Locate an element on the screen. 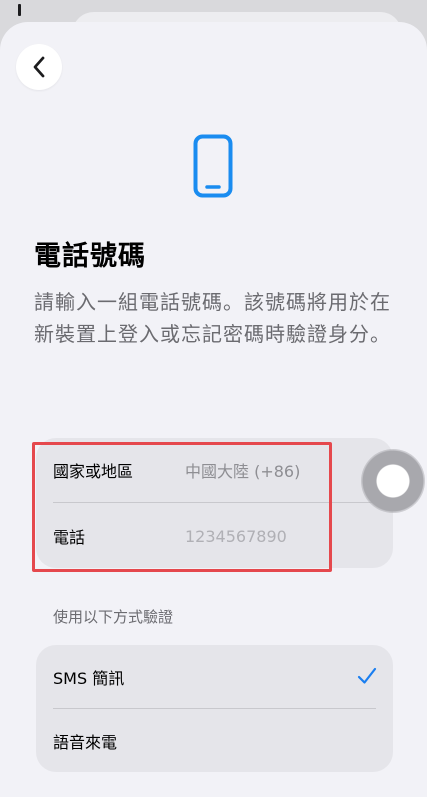  option-voice-call-label: 語音來電 is located at coordinates (85, 742).